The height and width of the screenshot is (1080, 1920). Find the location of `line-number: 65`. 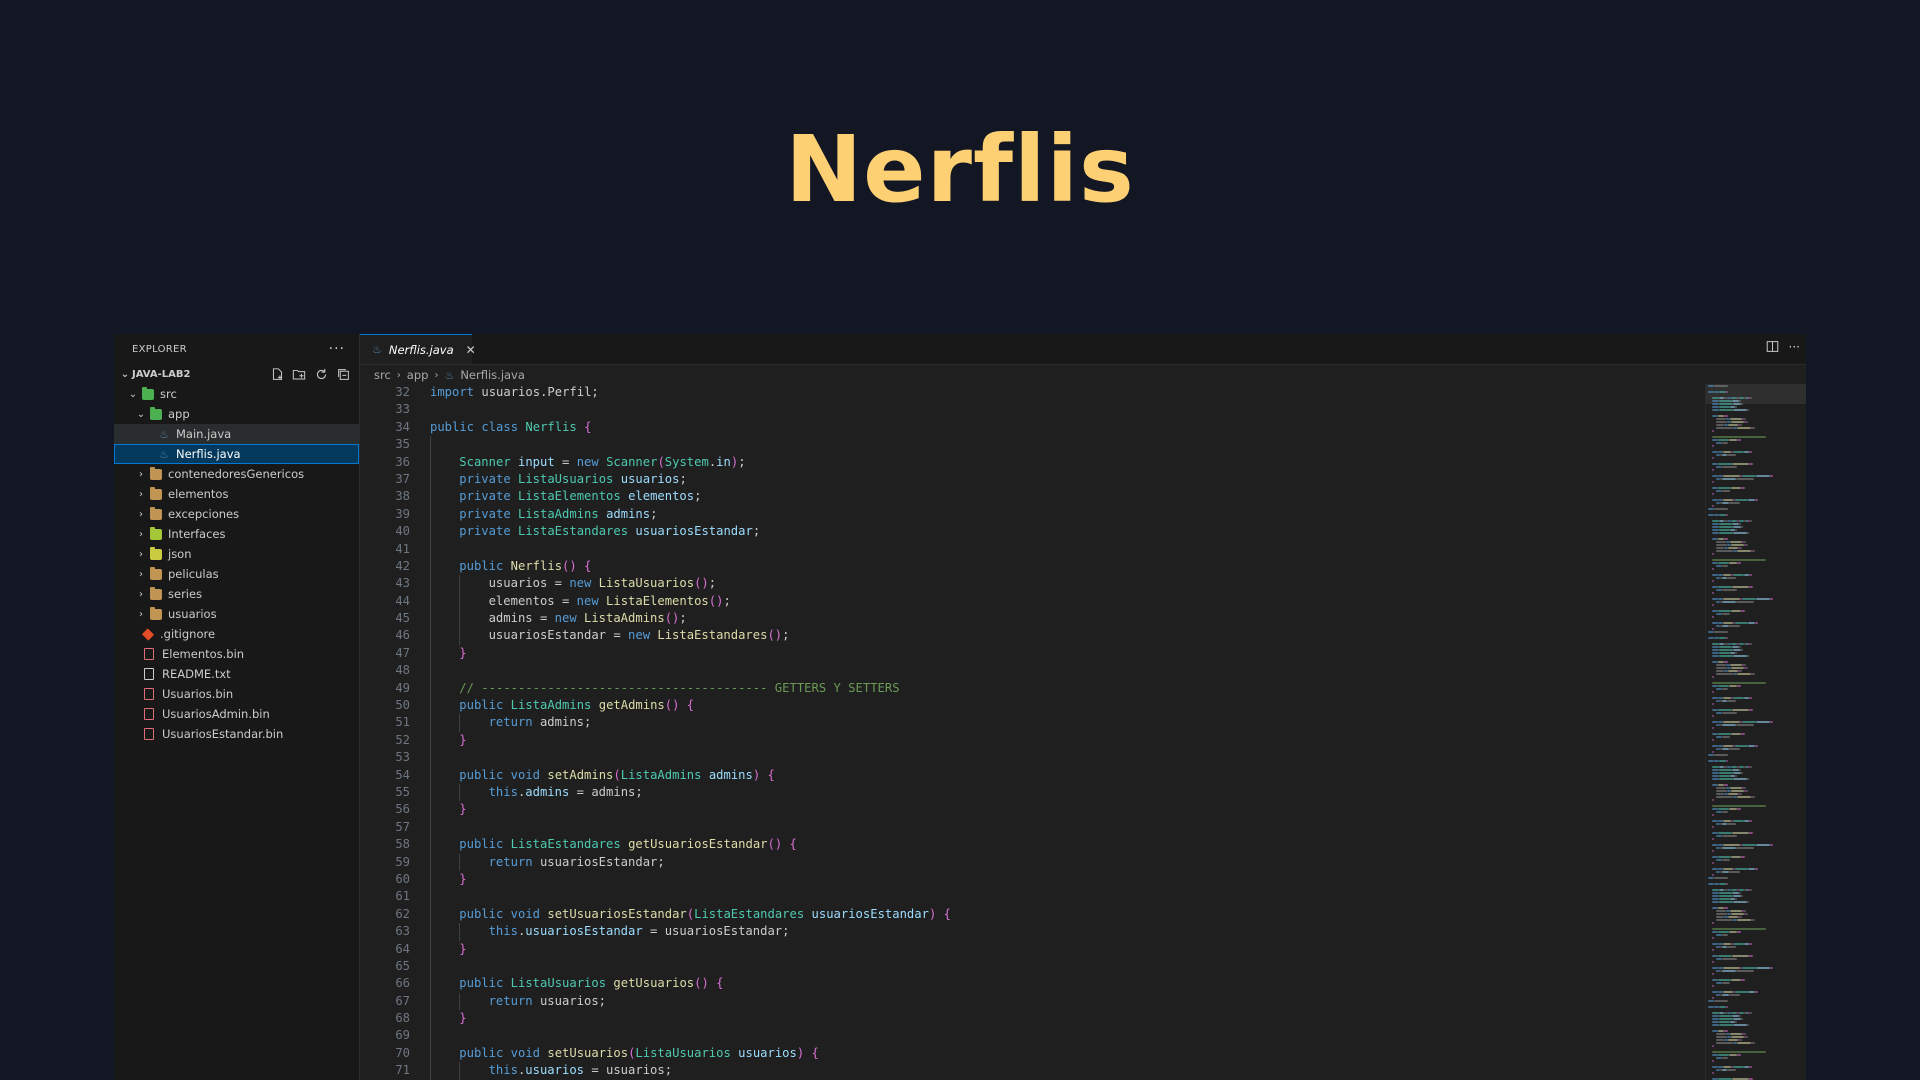

line-number: 65 is located at coordinates (402, 965).